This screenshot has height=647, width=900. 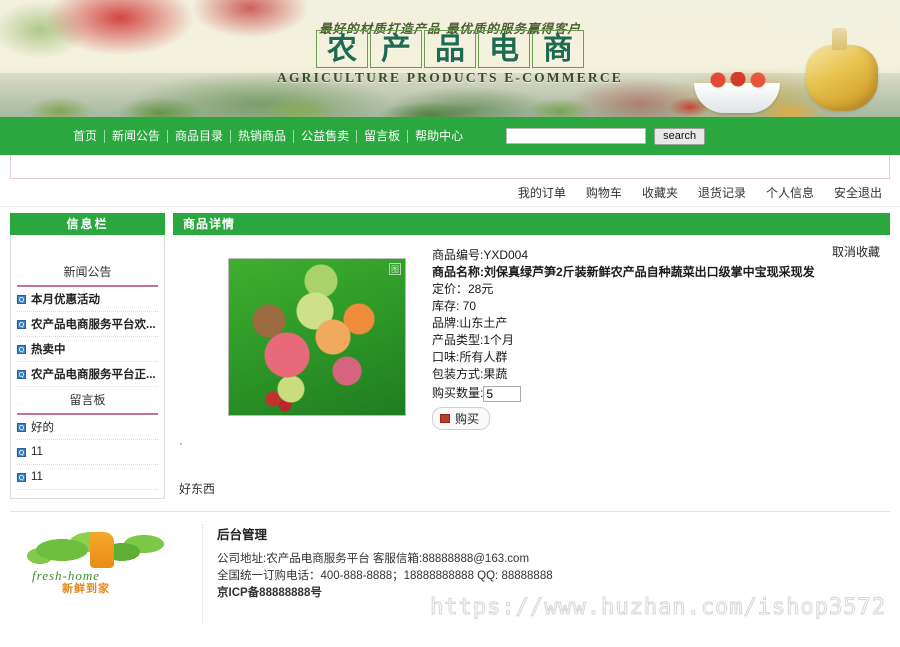 I want to click on product-price: 定价：28元, so click(x=463, y=289).